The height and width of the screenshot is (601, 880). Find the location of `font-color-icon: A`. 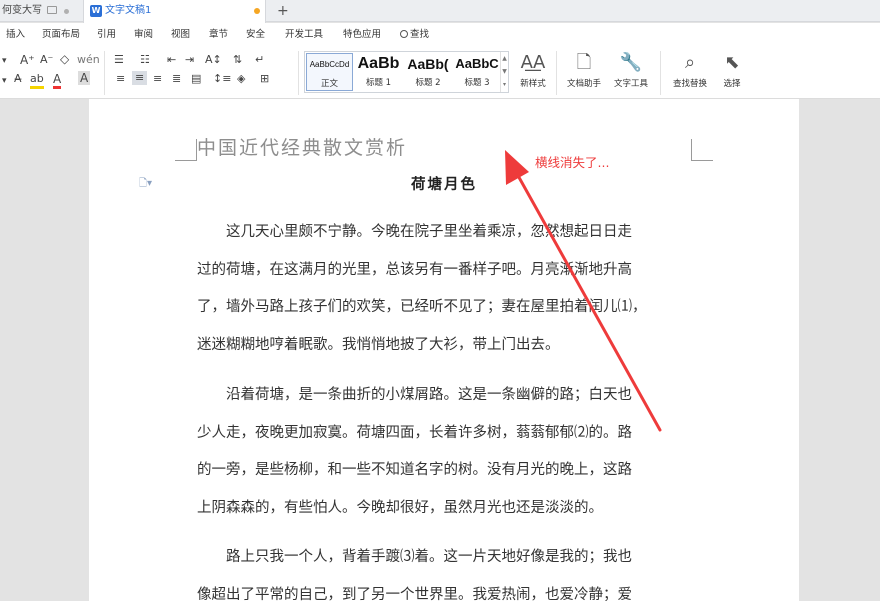

font-color-icon: A is located at coordinates (57, 80).